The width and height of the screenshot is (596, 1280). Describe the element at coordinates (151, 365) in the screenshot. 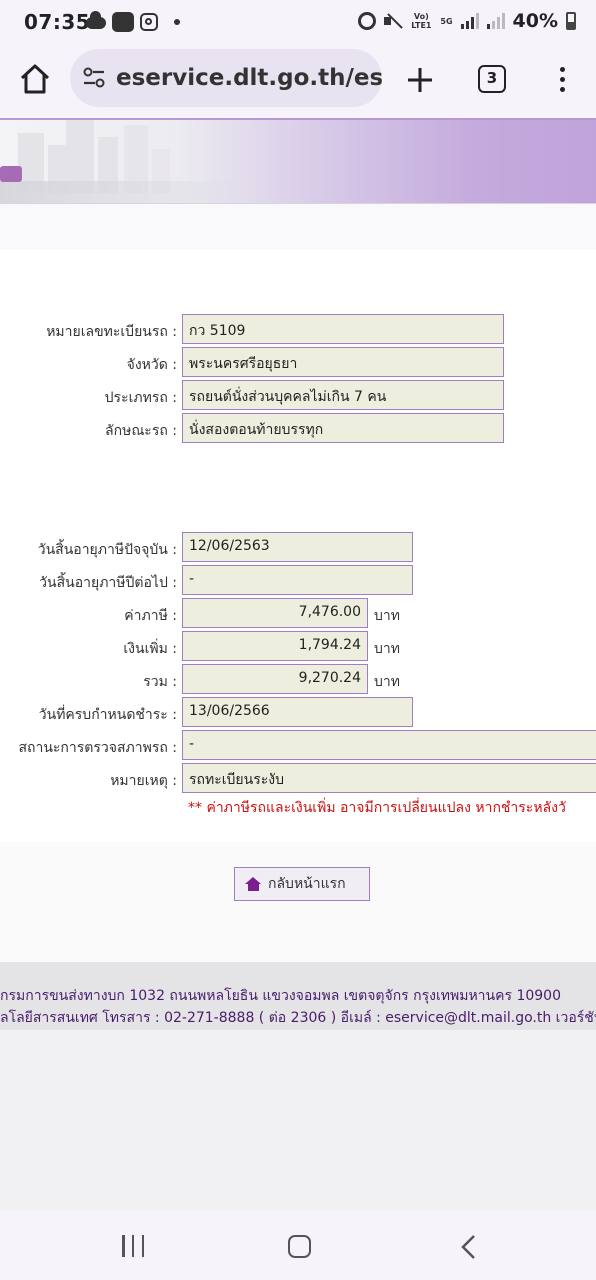

I see `province-label: จังหวัด :` at that location.